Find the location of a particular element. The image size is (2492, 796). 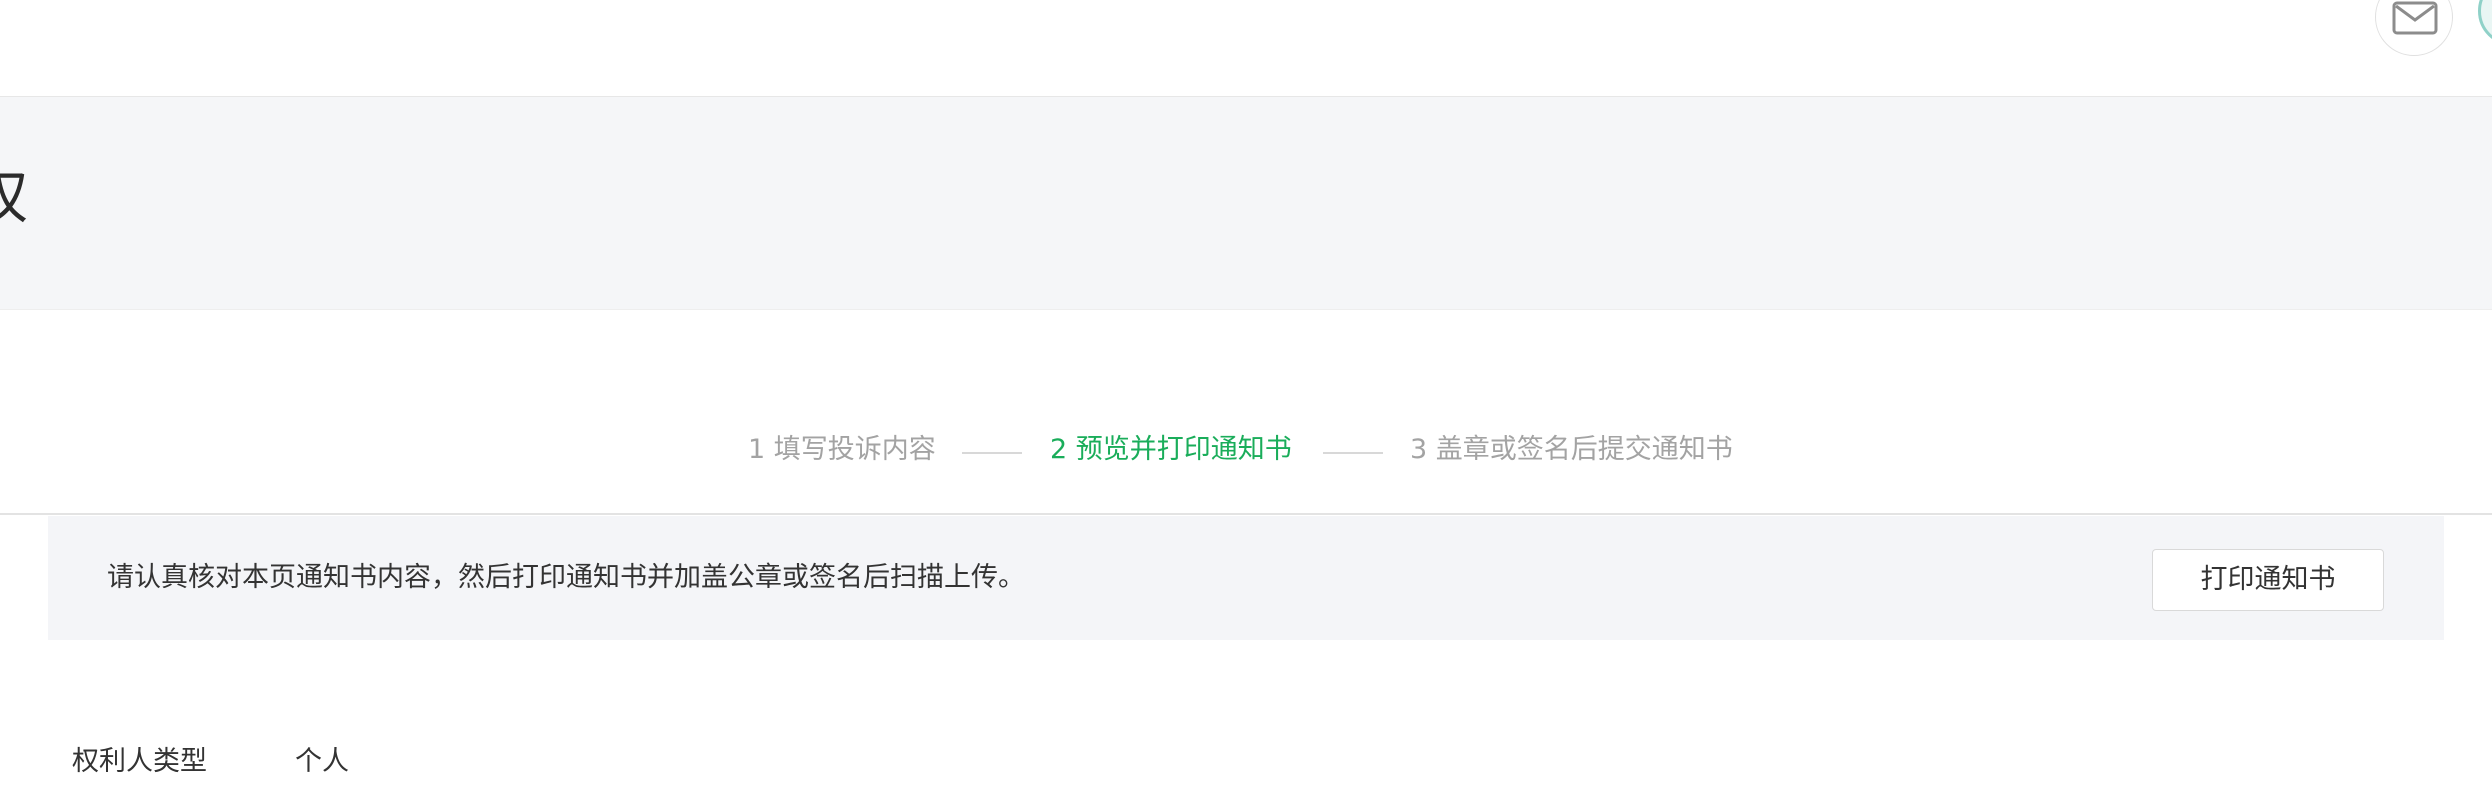

print-notice-button: 打印通知书 is located at coordinates (2268, 580).